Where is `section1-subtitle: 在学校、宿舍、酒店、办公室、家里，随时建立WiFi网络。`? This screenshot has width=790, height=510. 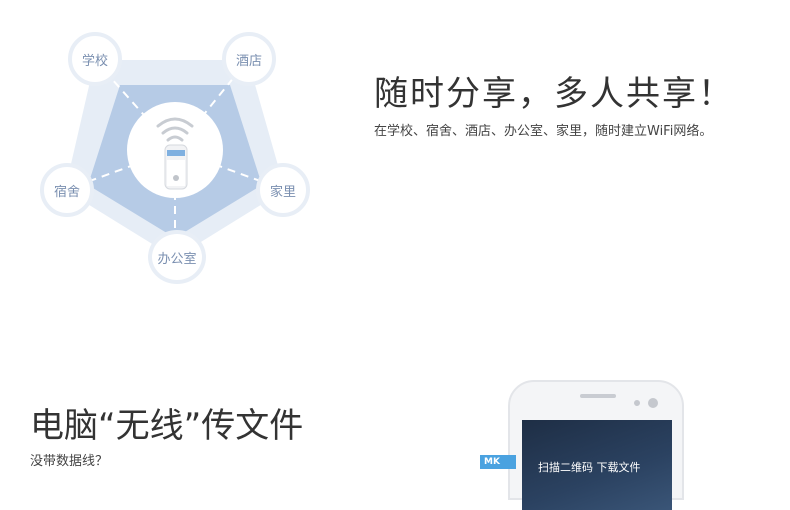
section1-subtitle: 在学校、宿舍、酒店、办公室、家里，随时建立WiFi网络。 is located at coordinates (543, 131).